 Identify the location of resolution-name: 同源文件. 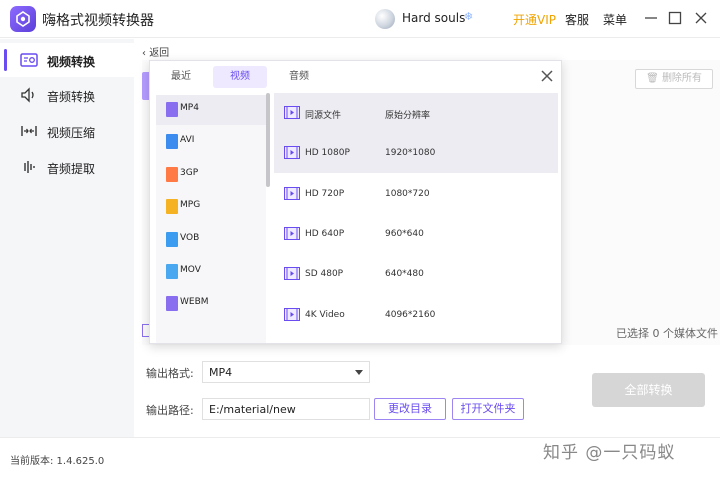
(323, 116).